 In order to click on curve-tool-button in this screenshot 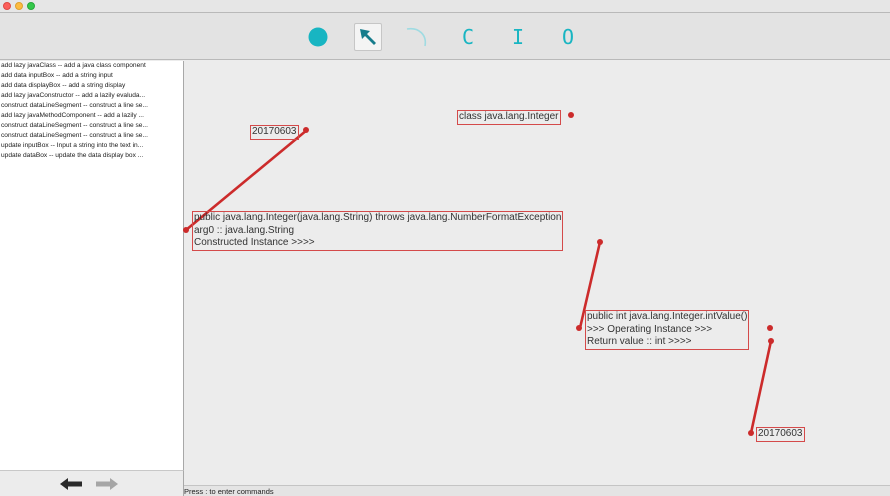, I will do `click(418, 37)`.